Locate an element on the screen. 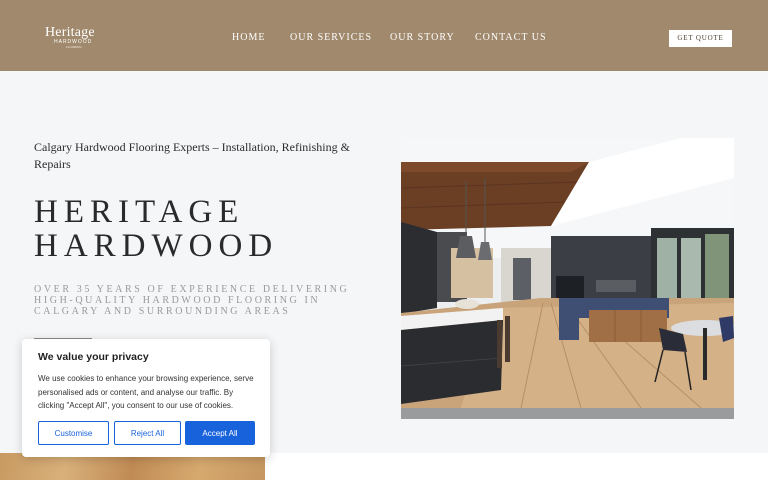 The width and height of the screenshot is (768, 480). customise-button: Customise is located at coordinates (73, 433).